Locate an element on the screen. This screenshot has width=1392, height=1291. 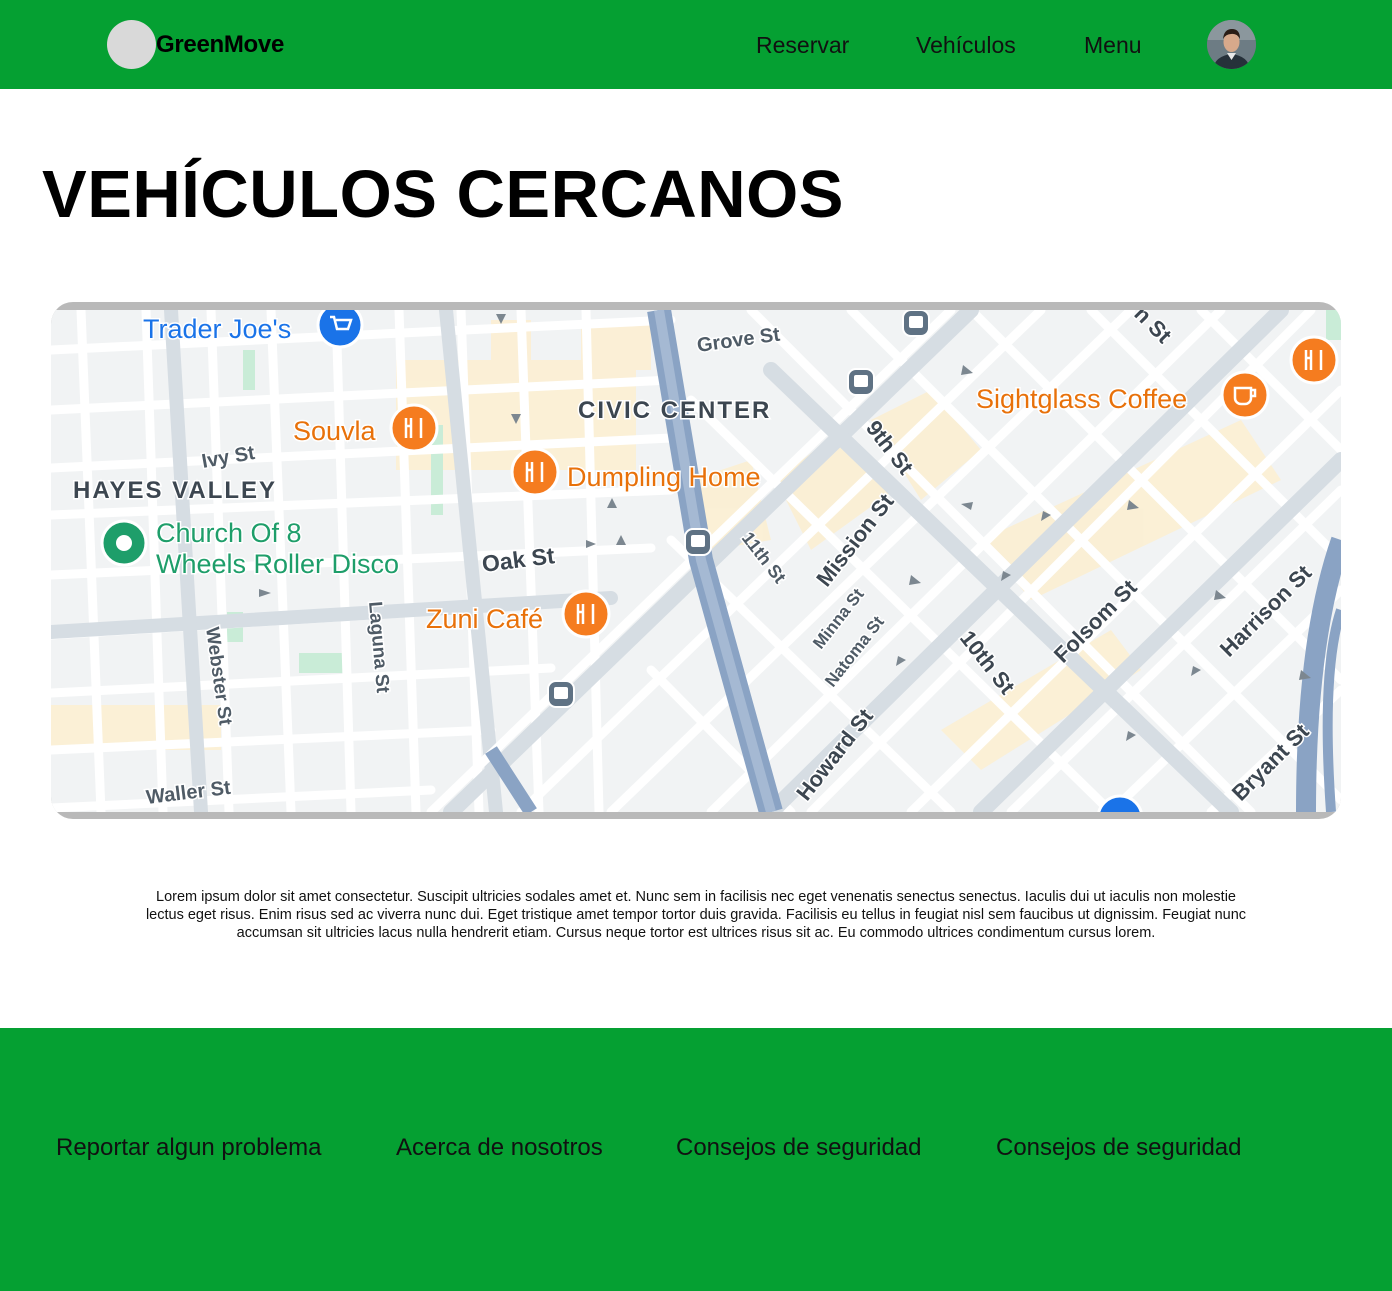
poi-trader-joes: Trader Joe's is located at coordinates (253, 329).